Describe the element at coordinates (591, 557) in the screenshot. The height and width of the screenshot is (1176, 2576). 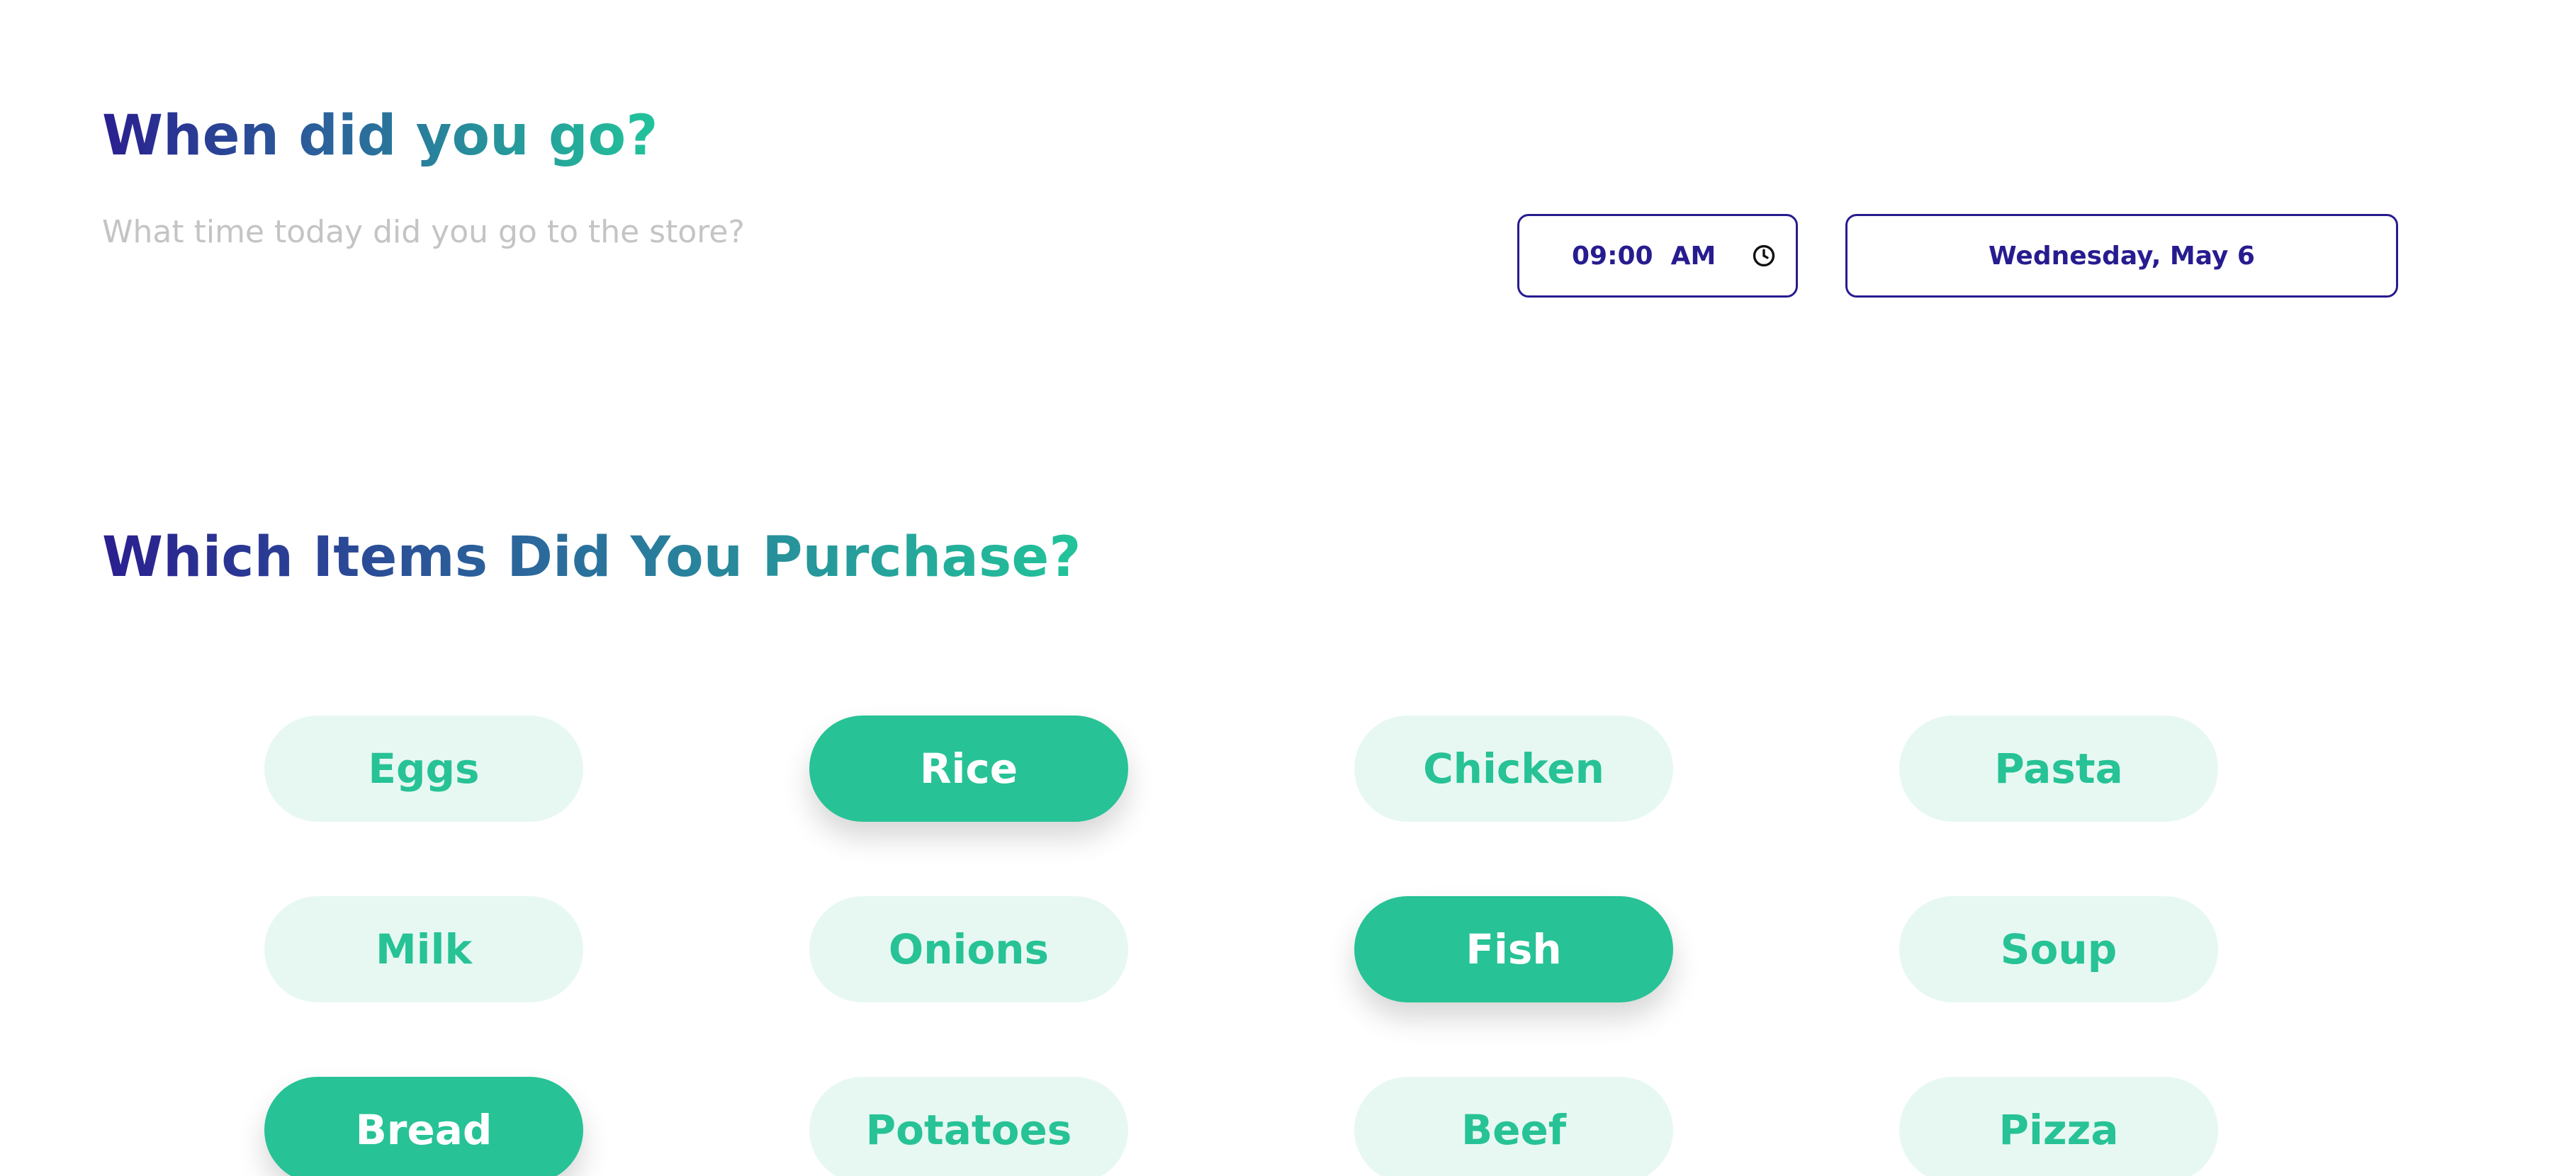
I see `items-heading: Which Items Did You Purchase?` at that location.